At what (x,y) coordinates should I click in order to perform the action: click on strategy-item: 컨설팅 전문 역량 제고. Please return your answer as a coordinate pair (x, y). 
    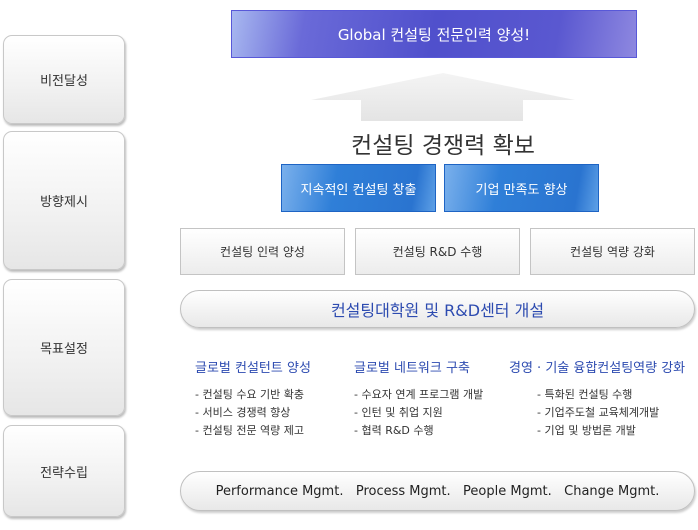
    Looking at the image, I should click on (253, 431).